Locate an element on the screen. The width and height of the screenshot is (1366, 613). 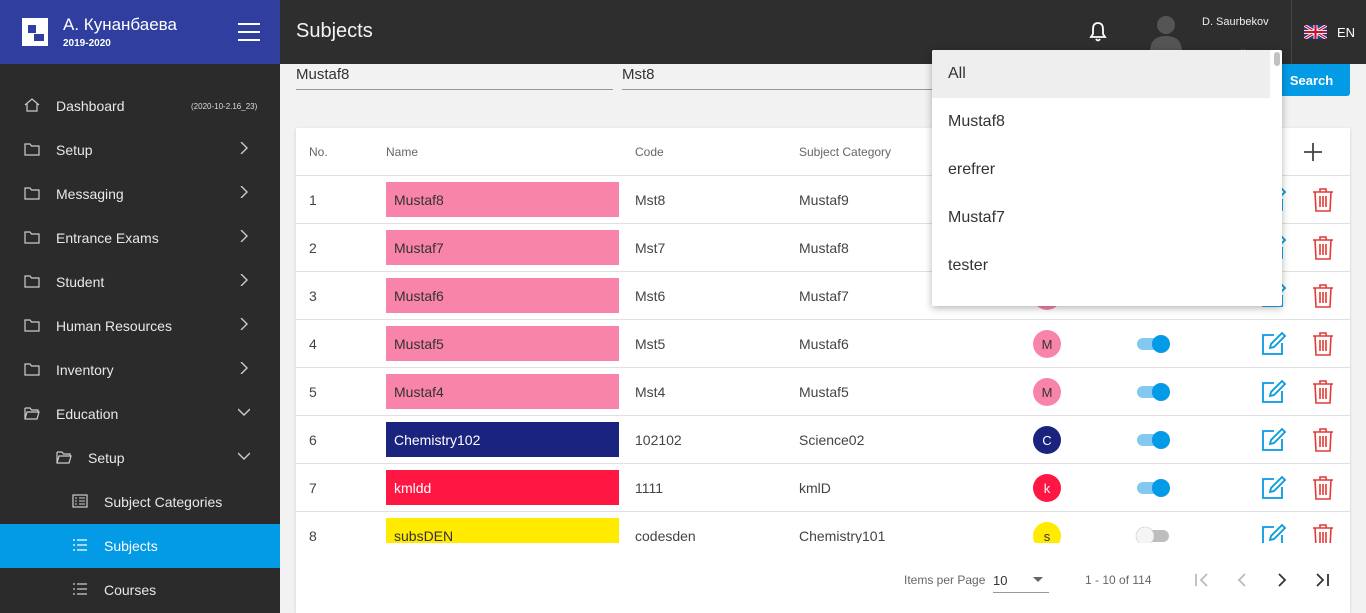
table-row: 6 Chemistry102 102102 Science02 C is located at coordinates (823, 440).